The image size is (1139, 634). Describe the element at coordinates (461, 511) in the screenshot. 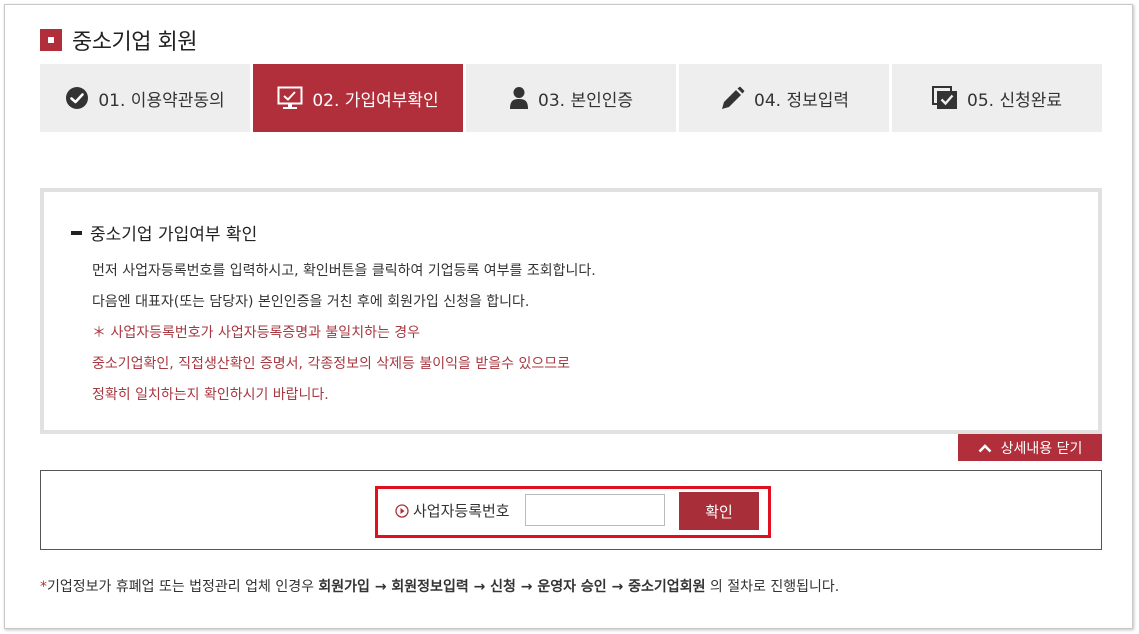

I see `business-number-label-text: 사업자등록번호` at that location.